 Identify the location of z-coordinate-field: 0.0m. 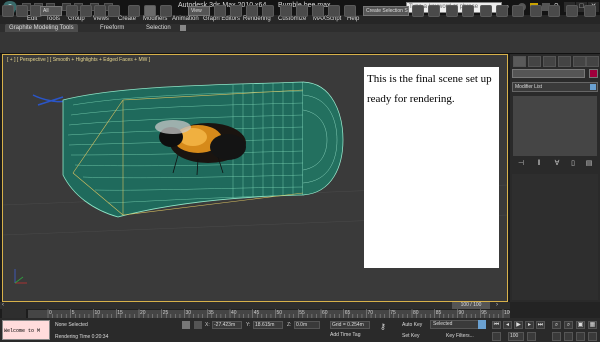
(307, 325).